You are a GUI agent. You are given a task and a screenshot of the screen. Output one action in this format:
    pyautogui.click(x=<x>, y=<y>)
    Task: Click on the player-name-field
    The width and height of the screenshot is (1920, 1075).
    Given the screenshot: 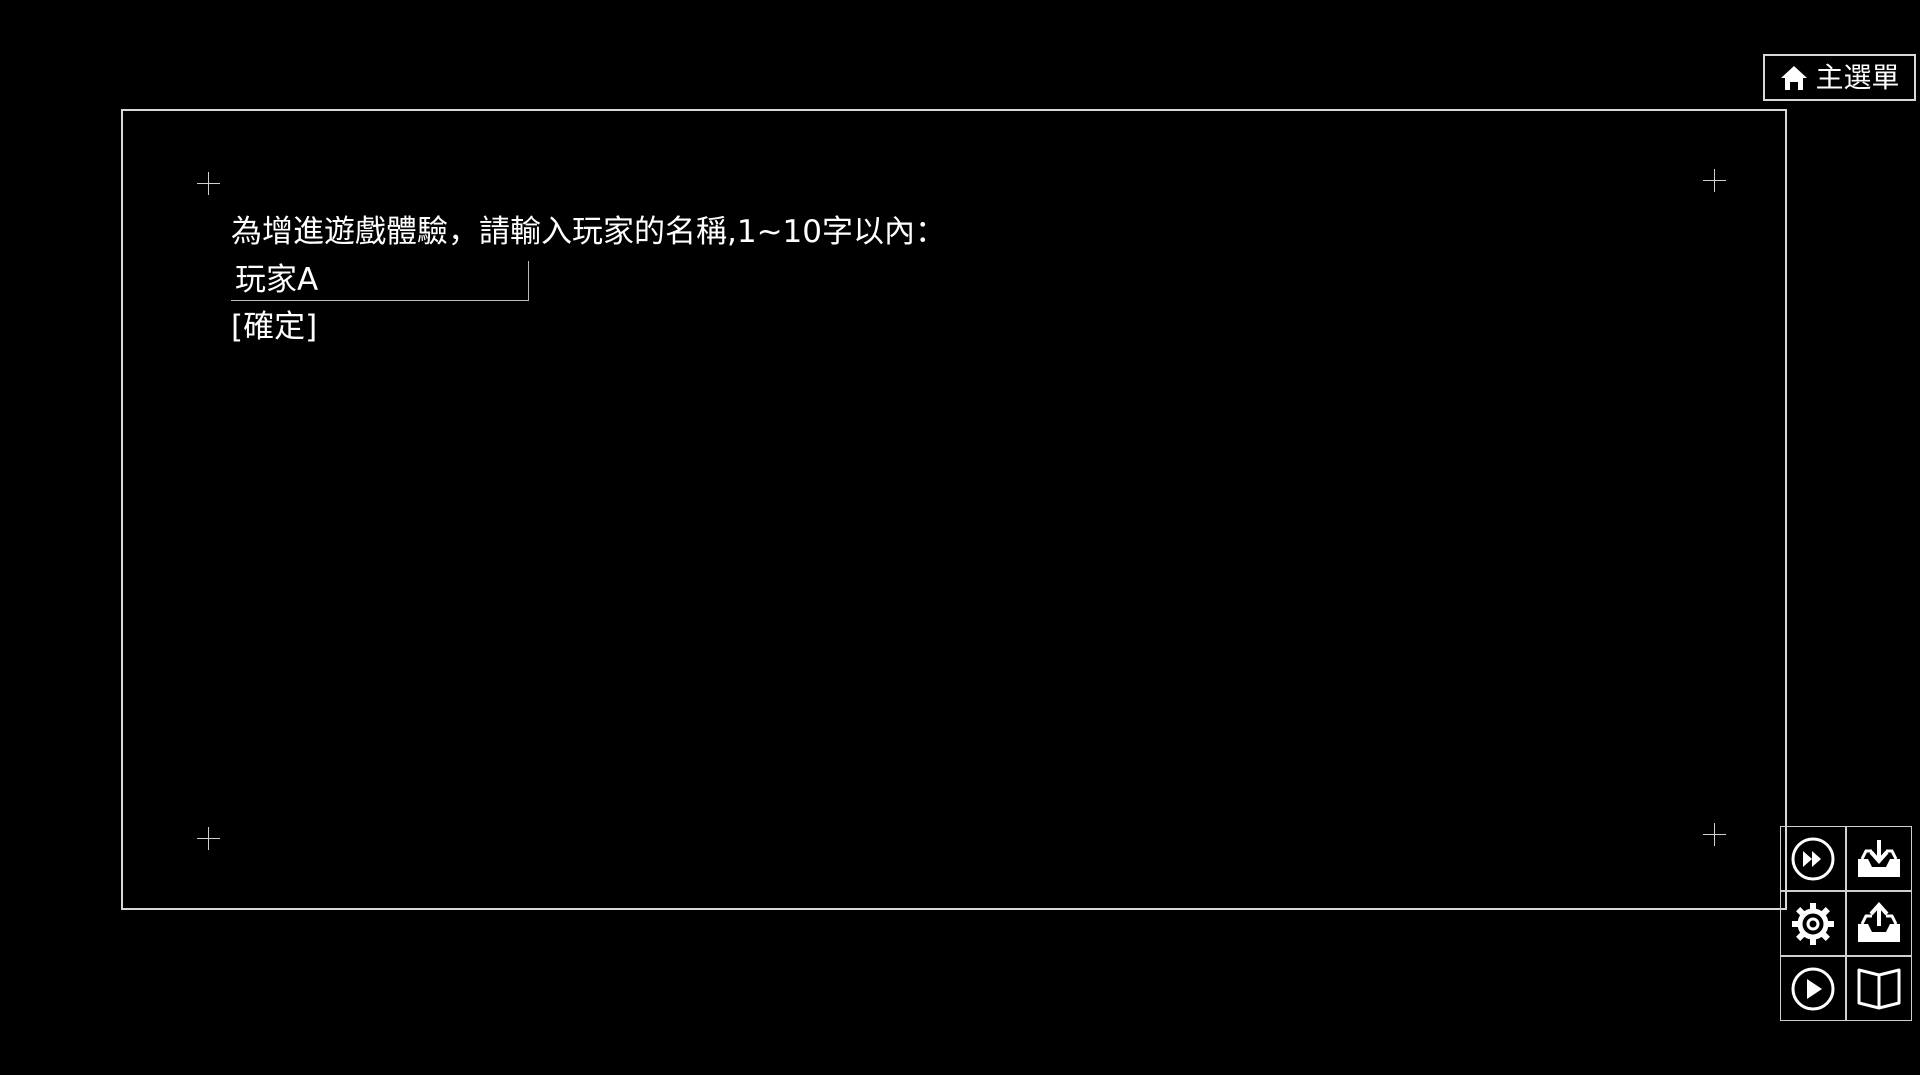 What is the action you would take?
    pyautogui.click(x=380, y=281)
    